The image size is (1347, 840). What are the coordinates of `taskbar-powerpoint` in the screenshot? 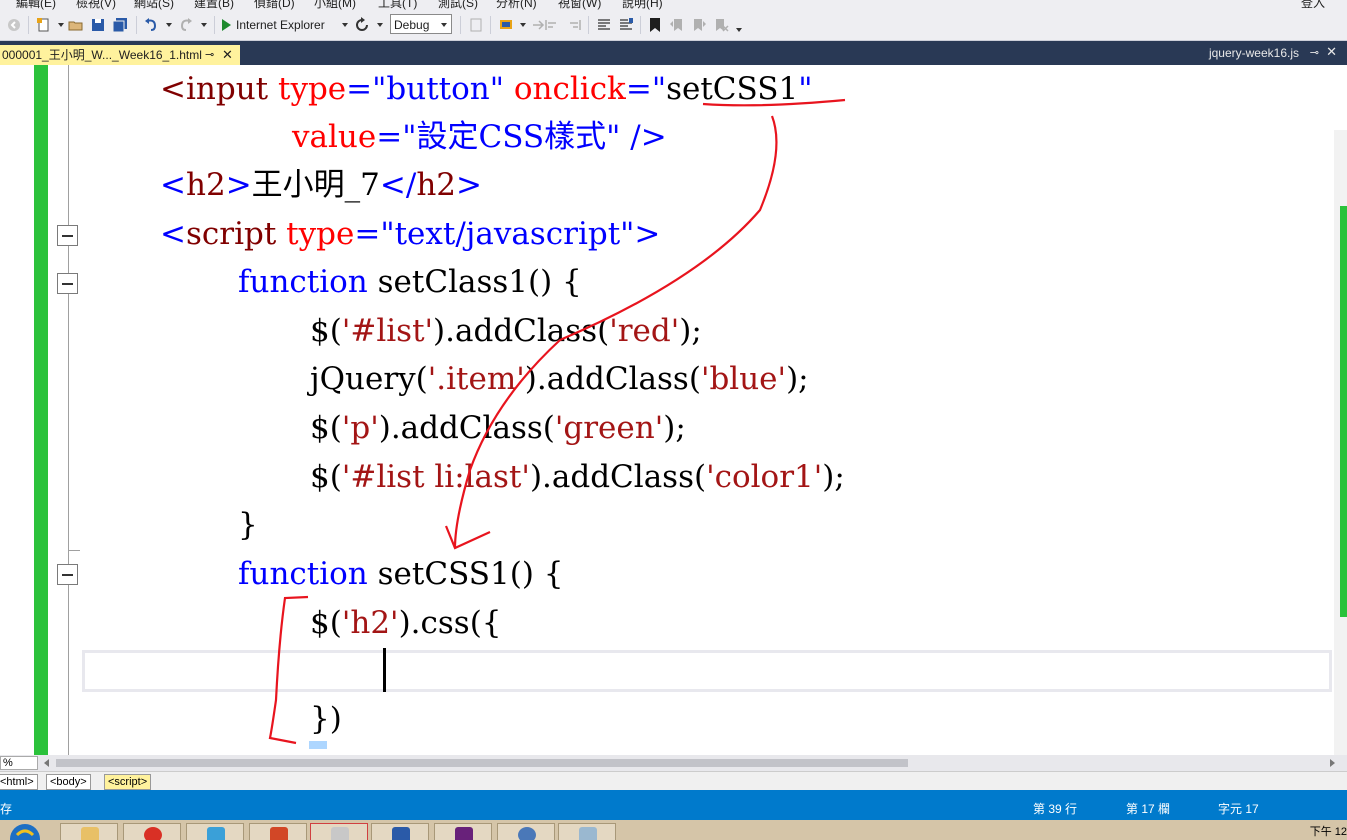 It's located at (278, 831).